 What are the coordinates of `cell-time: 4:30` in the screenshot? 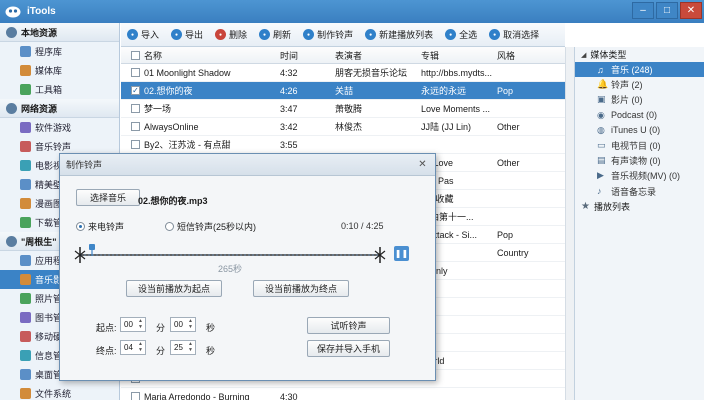 It's located at (289, 395).